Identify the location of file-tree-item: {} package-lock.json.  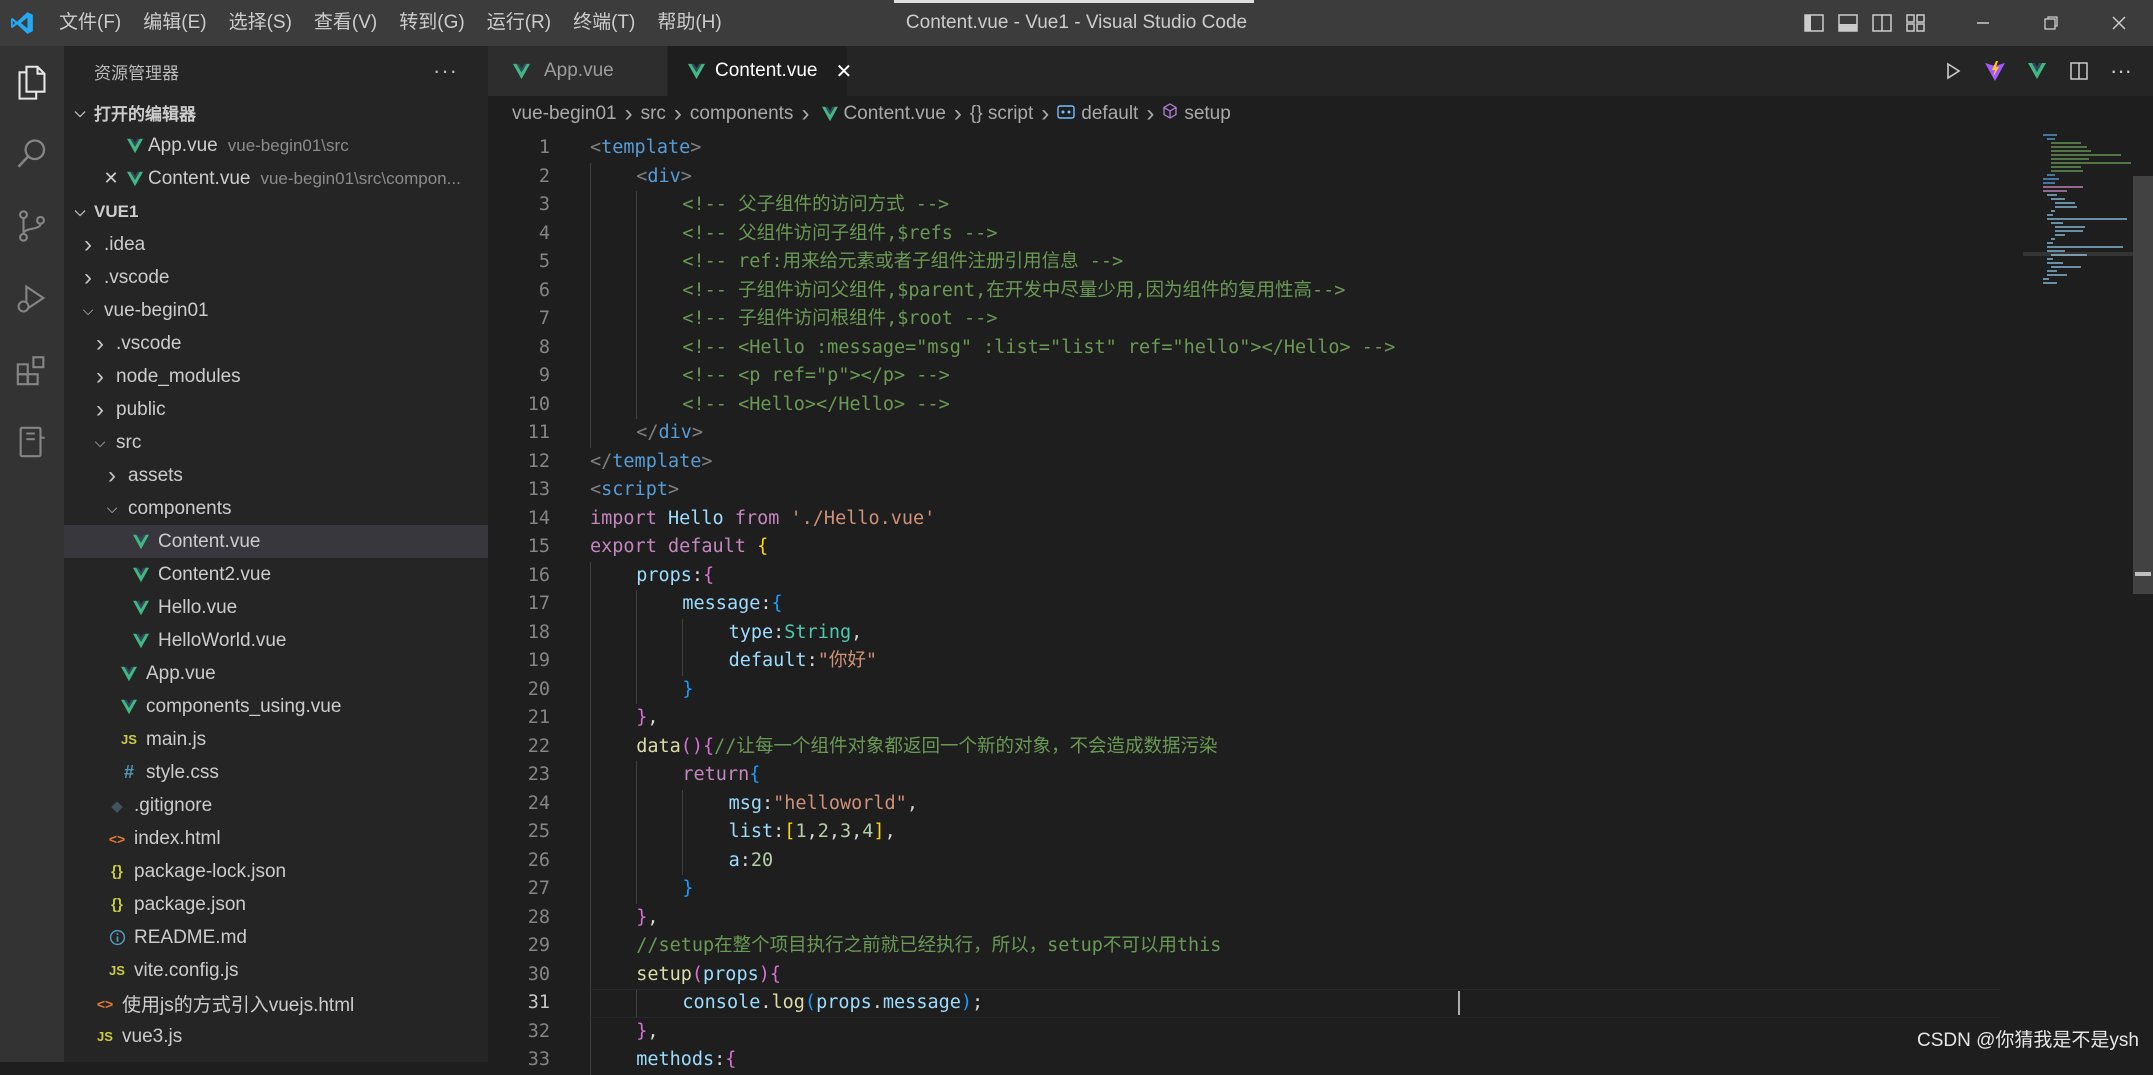
(276, 871).